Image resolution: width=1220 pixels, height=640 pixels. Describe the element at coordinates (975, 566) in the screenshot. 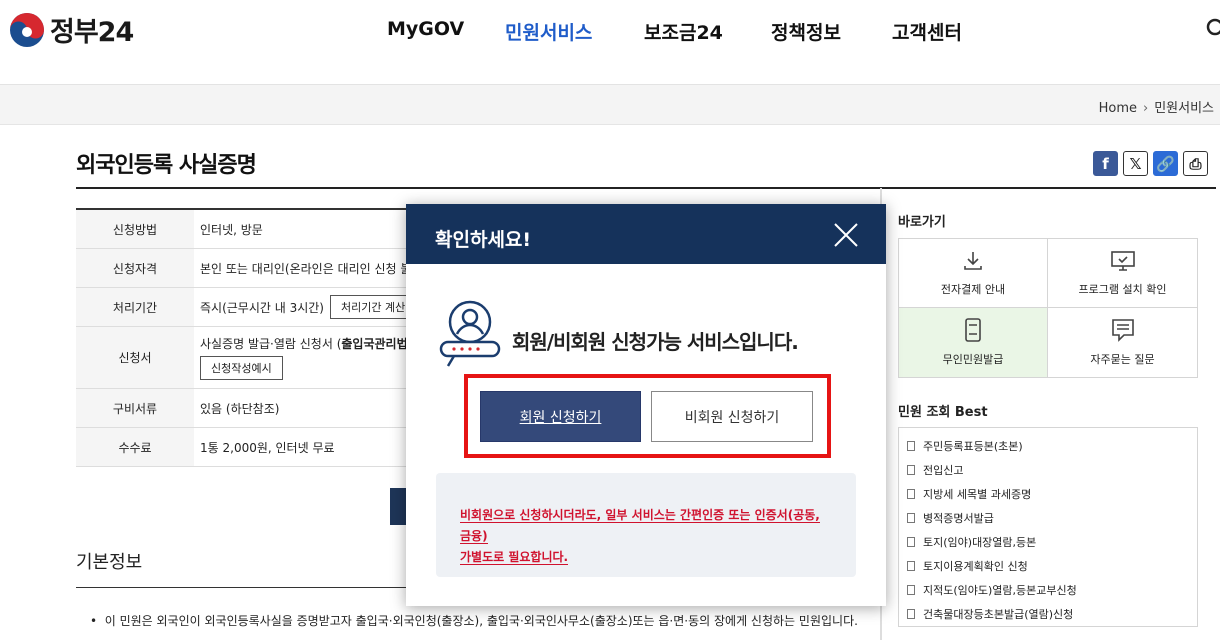

I see `list-item-label: 토지이용계획확인 신청` at that location.